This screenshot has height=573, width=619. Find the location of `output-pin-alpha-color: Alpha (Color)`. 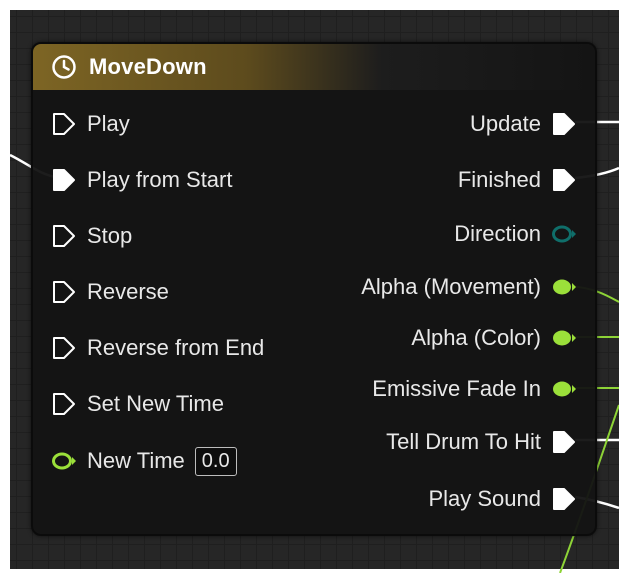

output-pin-alpha-color: Alpha (Color) is located at coordinates (494, 338).